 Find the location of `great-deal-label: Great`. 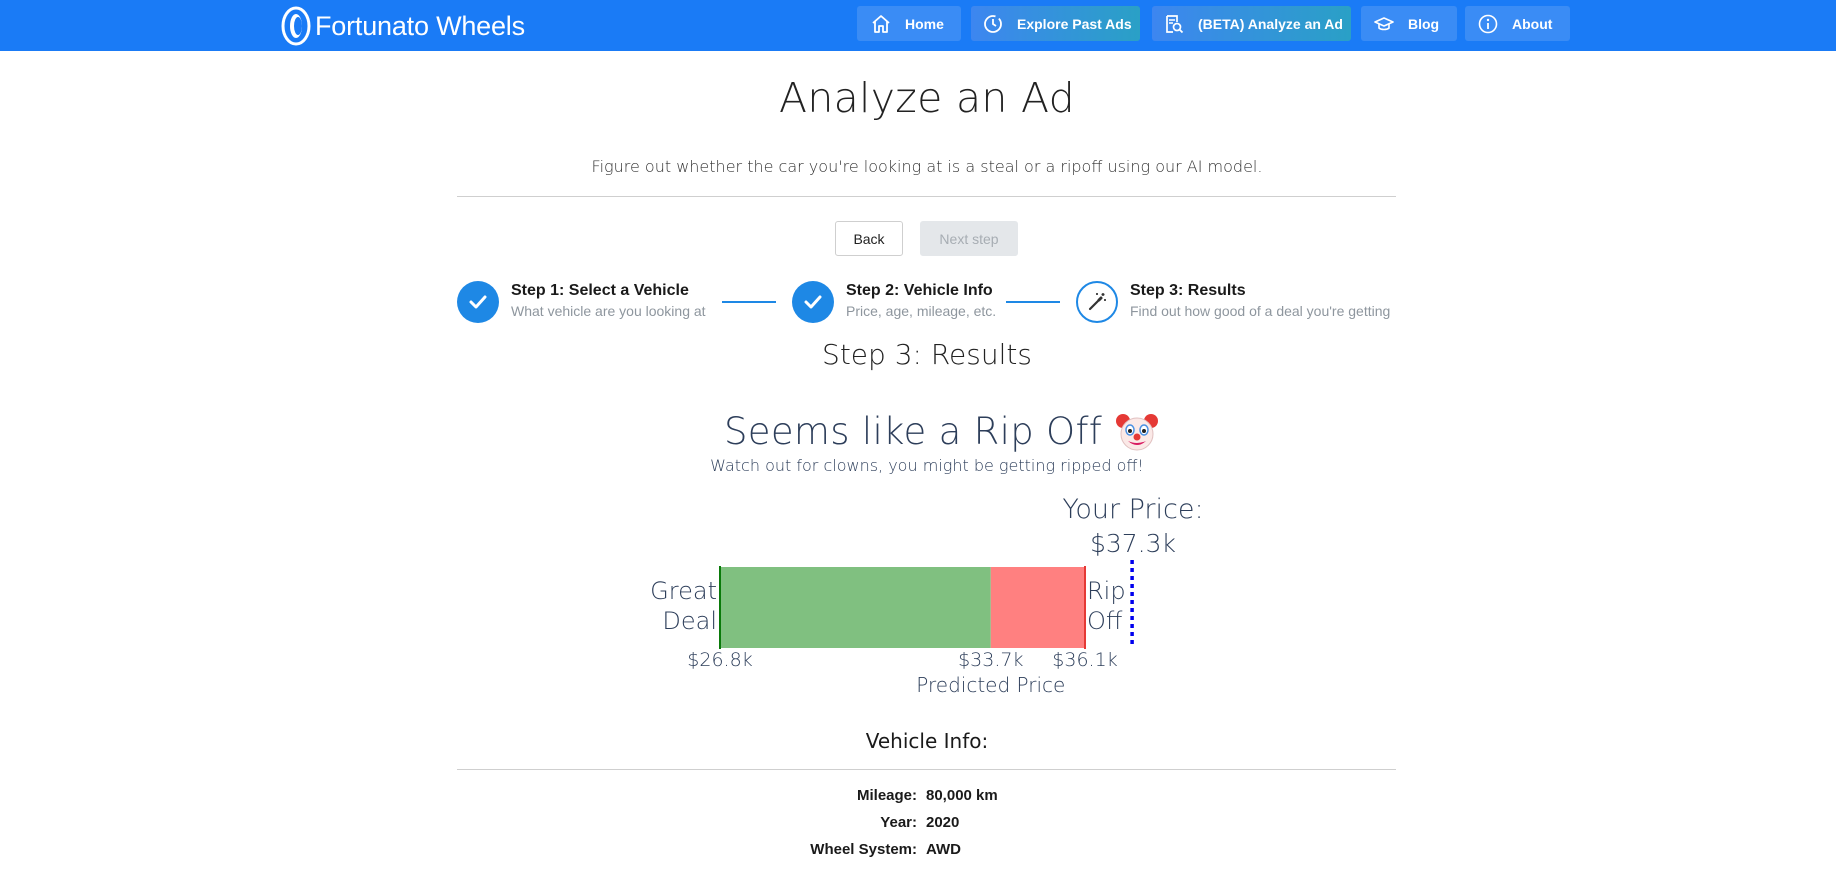

great-deal-label: Great is located at coordinates (683, 591).